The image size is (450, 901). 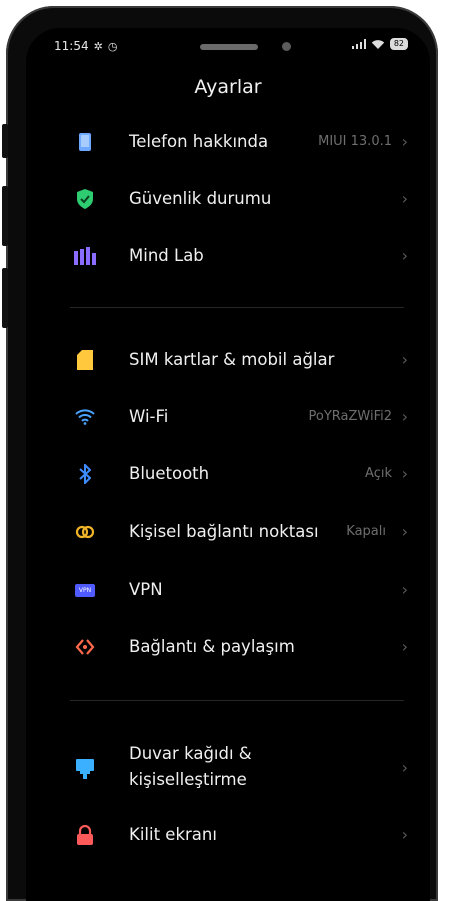 What do you see at coordinates (228, 475) in the screenshot?
I see `setting-bluetooth: Bluetooth Açık ›` at bounding box center [228, 475].